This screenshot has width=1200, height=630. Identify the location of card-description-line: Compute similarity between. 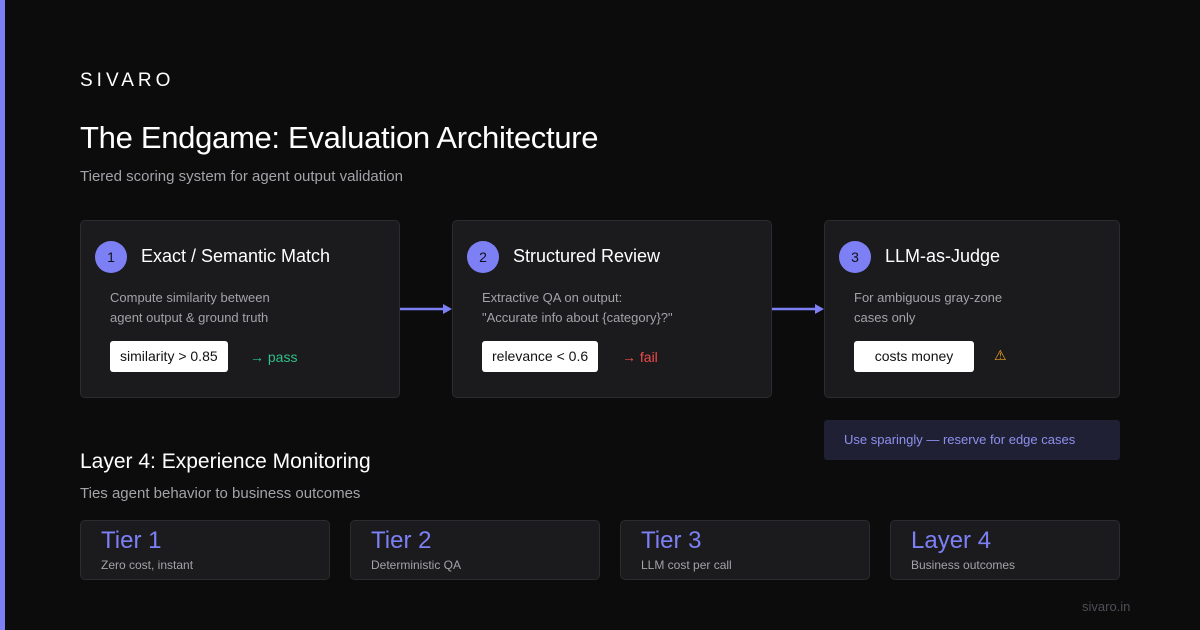
(190, 297).